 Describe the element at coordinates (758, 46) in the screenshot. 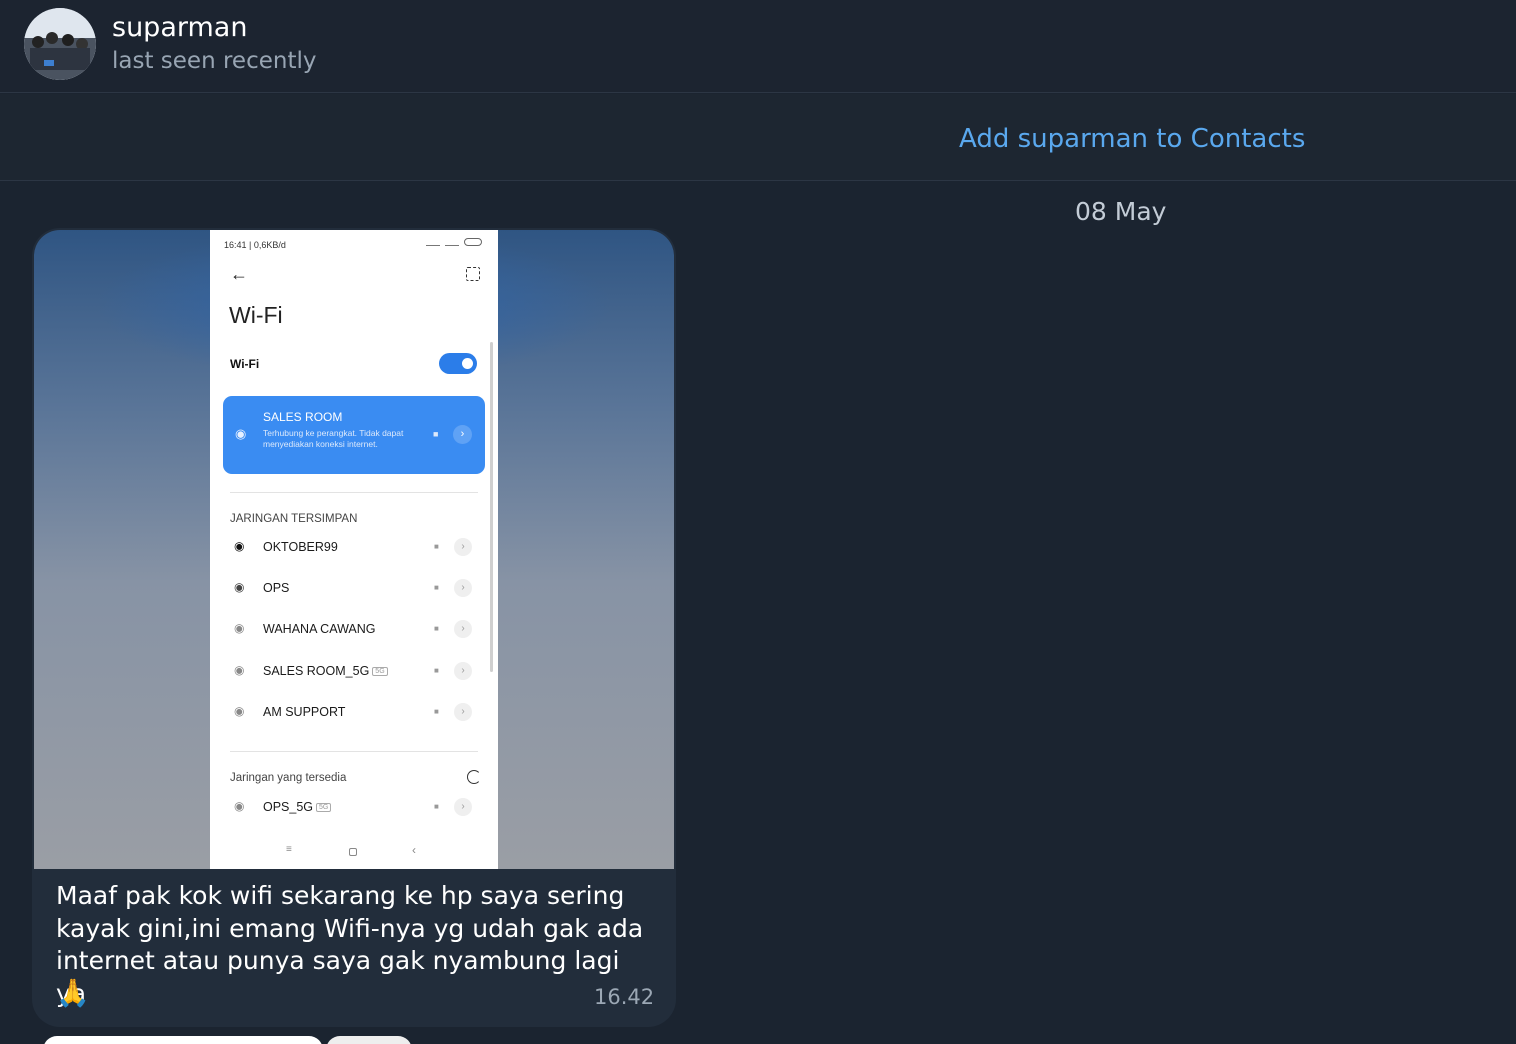

I see `chat-header: suparman last seen recently` at that location.